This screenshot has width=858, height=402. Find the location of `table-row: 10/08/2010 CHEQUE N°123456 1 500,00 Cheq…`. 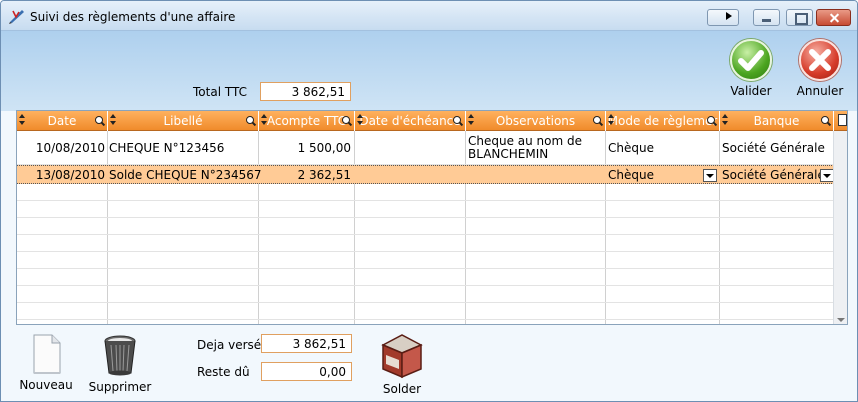

table-row: 10/08/2010 CHEQUE N°123456 1 500,00 Cheq… is located at coordinates (425, 148).